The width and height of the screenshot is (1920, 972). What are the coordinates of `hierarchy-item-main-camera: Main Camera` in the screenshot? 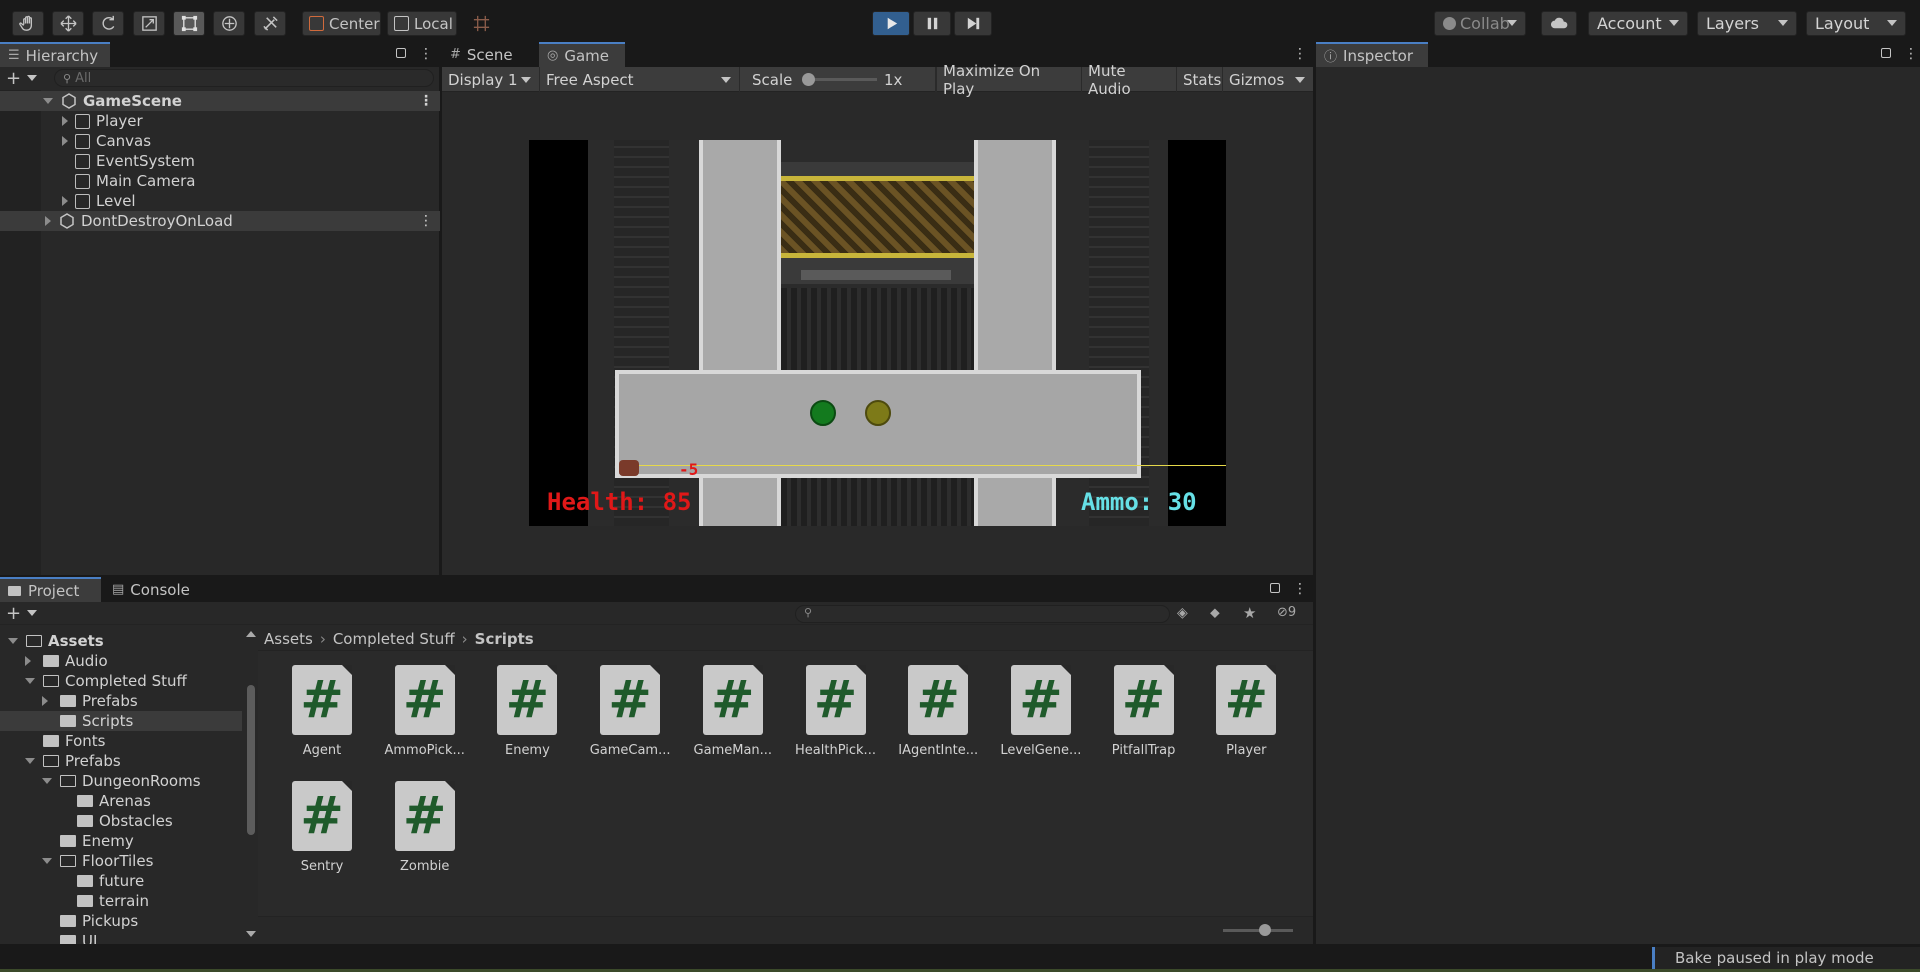 It's located at (220, 181).